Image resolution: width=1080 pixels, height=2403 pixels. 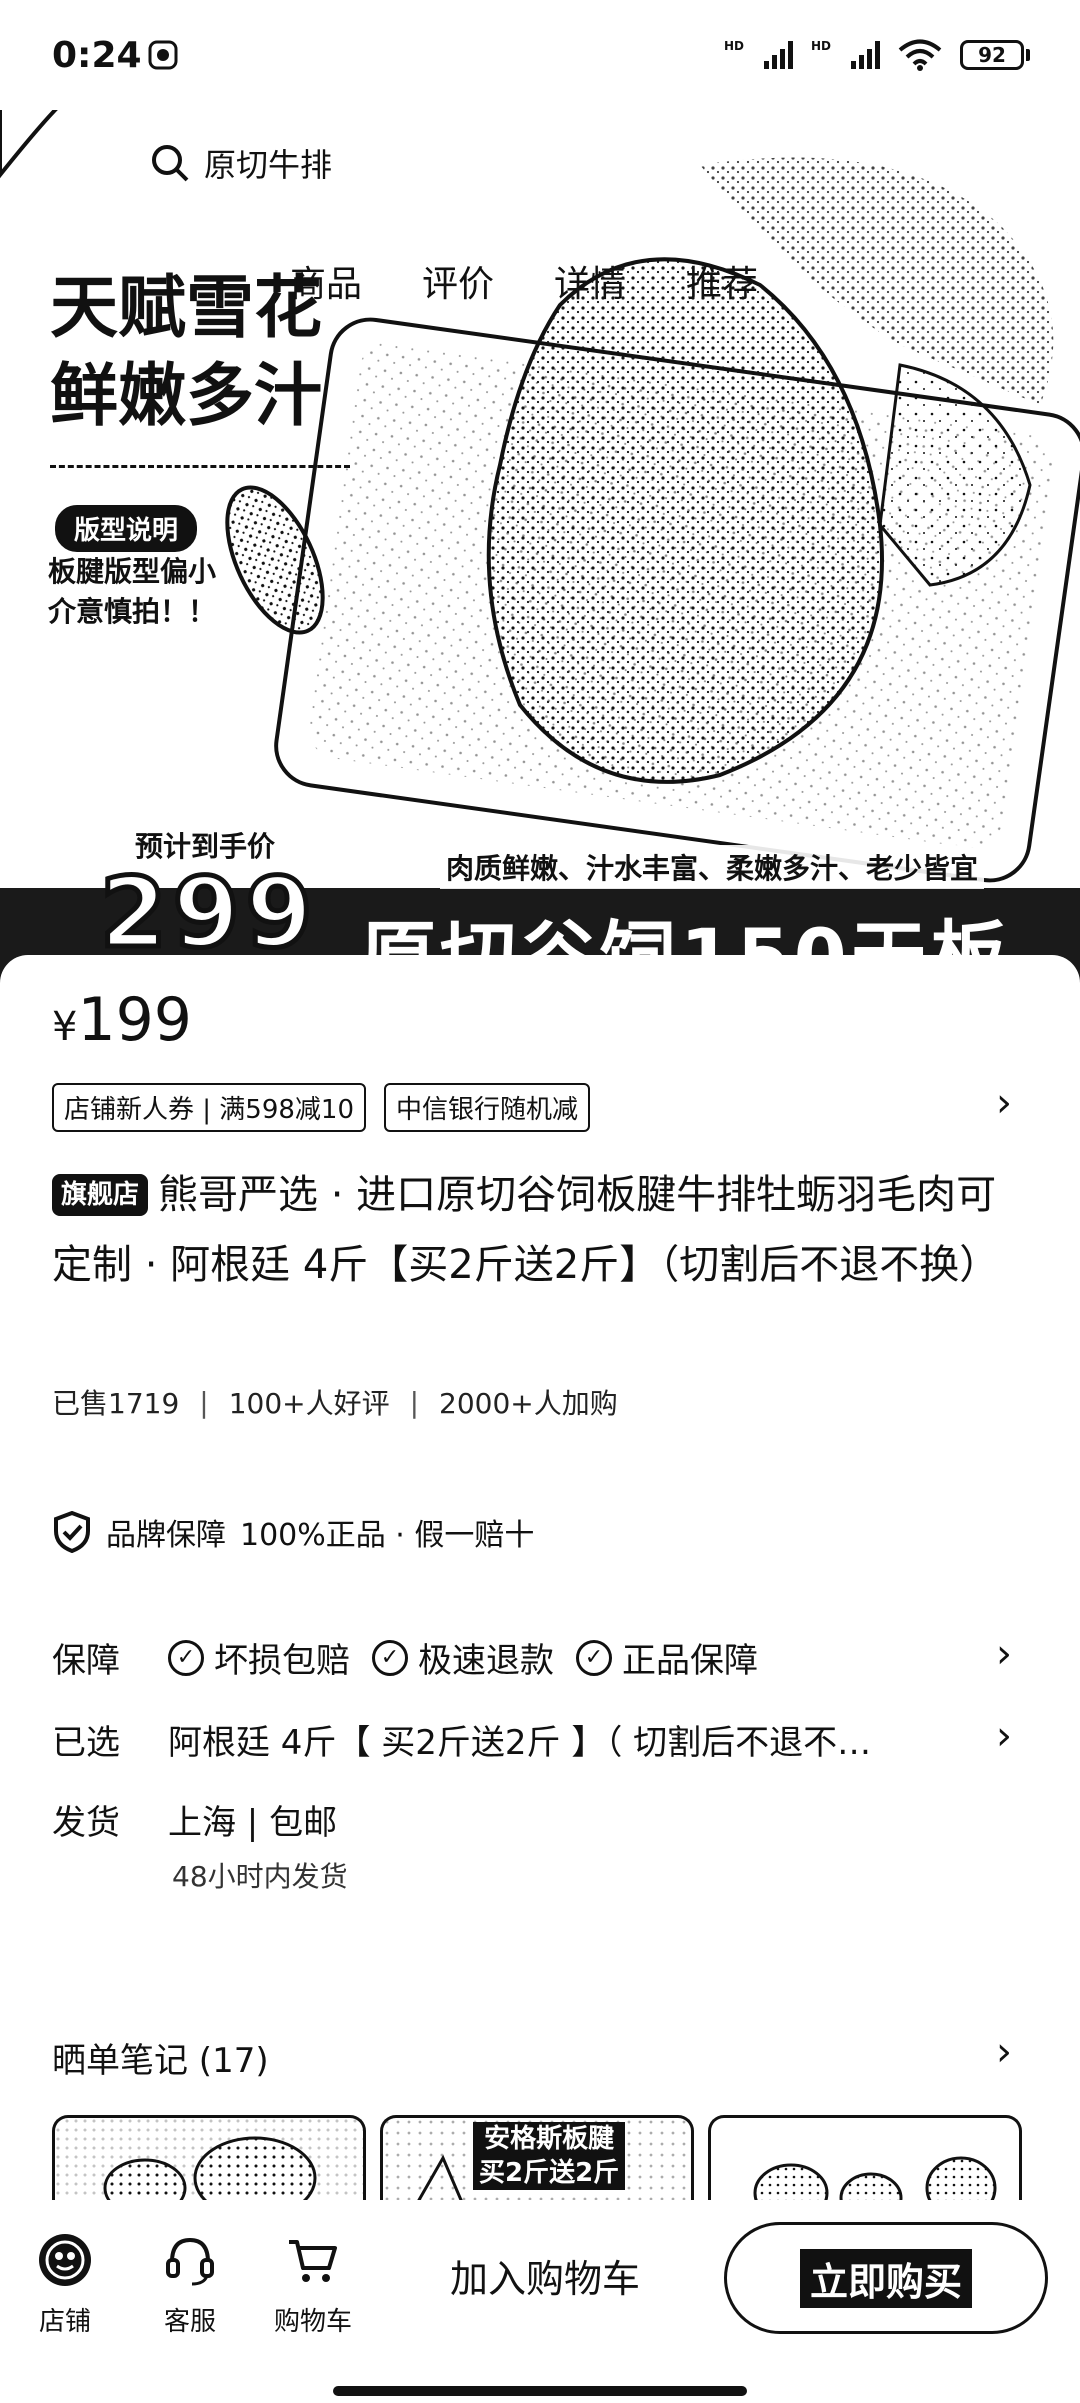 I want to click on guarantee-item-refund: ✓ 极速退款, so click(x=463, y=1657).